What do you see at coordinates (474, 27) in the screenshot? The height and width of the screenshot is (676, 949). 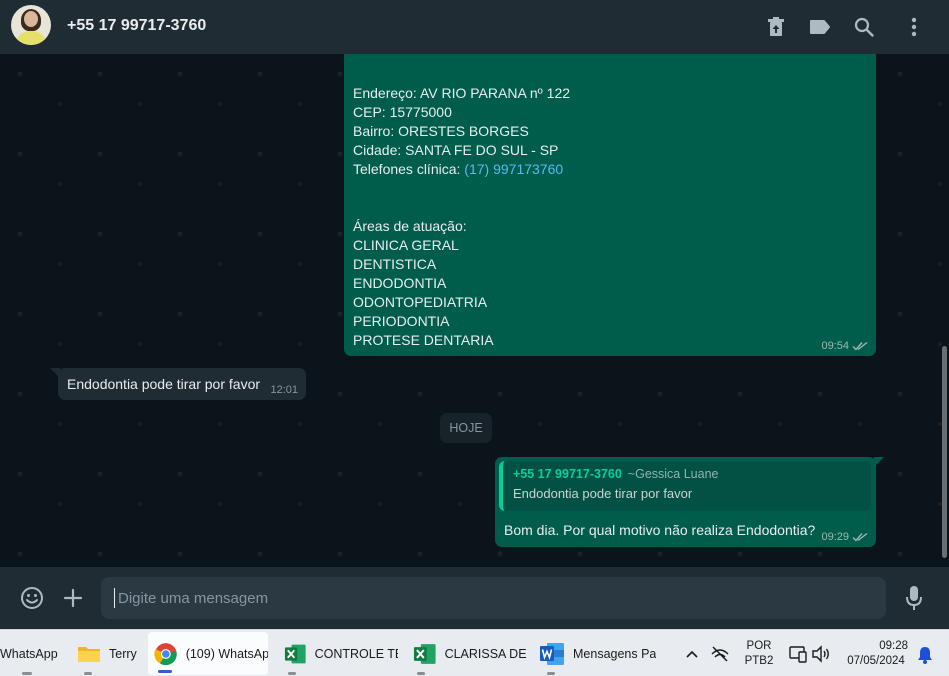 I see `chat-header: +55 17 99717-3760` at bounding box center [474, 27].